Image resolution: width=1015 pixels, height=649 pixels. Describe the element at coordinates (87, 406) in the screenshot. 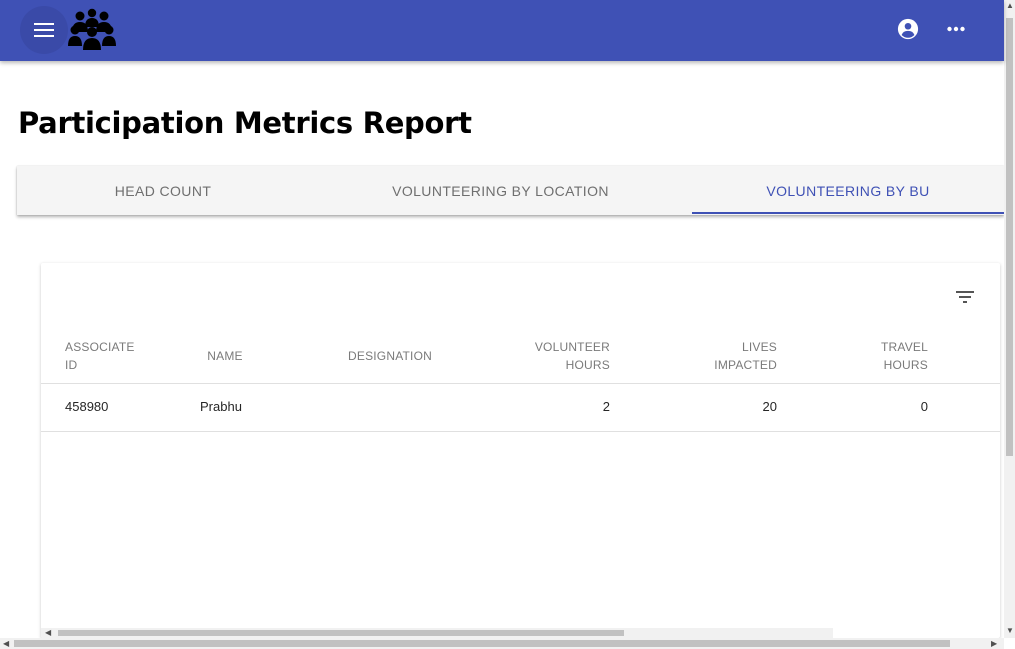

I see `cell-associate-id: 458980` at that location.